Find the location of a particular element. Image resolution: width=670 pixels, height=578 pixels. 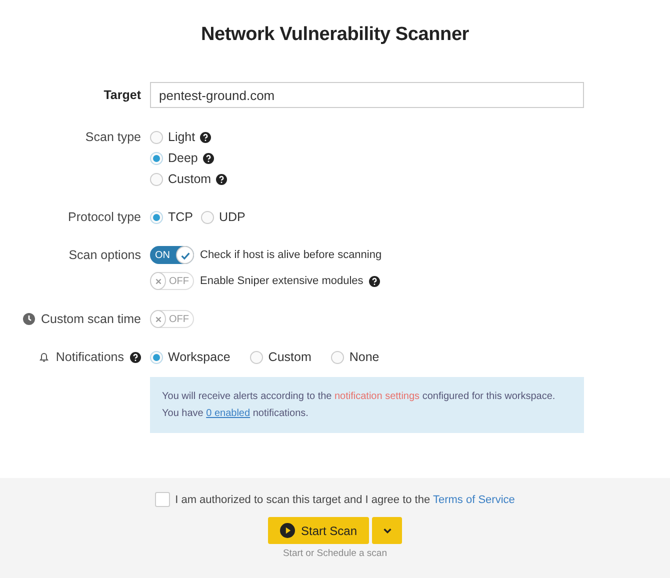

target-field: pentest-ground.com is located at coordinates (367, 95).